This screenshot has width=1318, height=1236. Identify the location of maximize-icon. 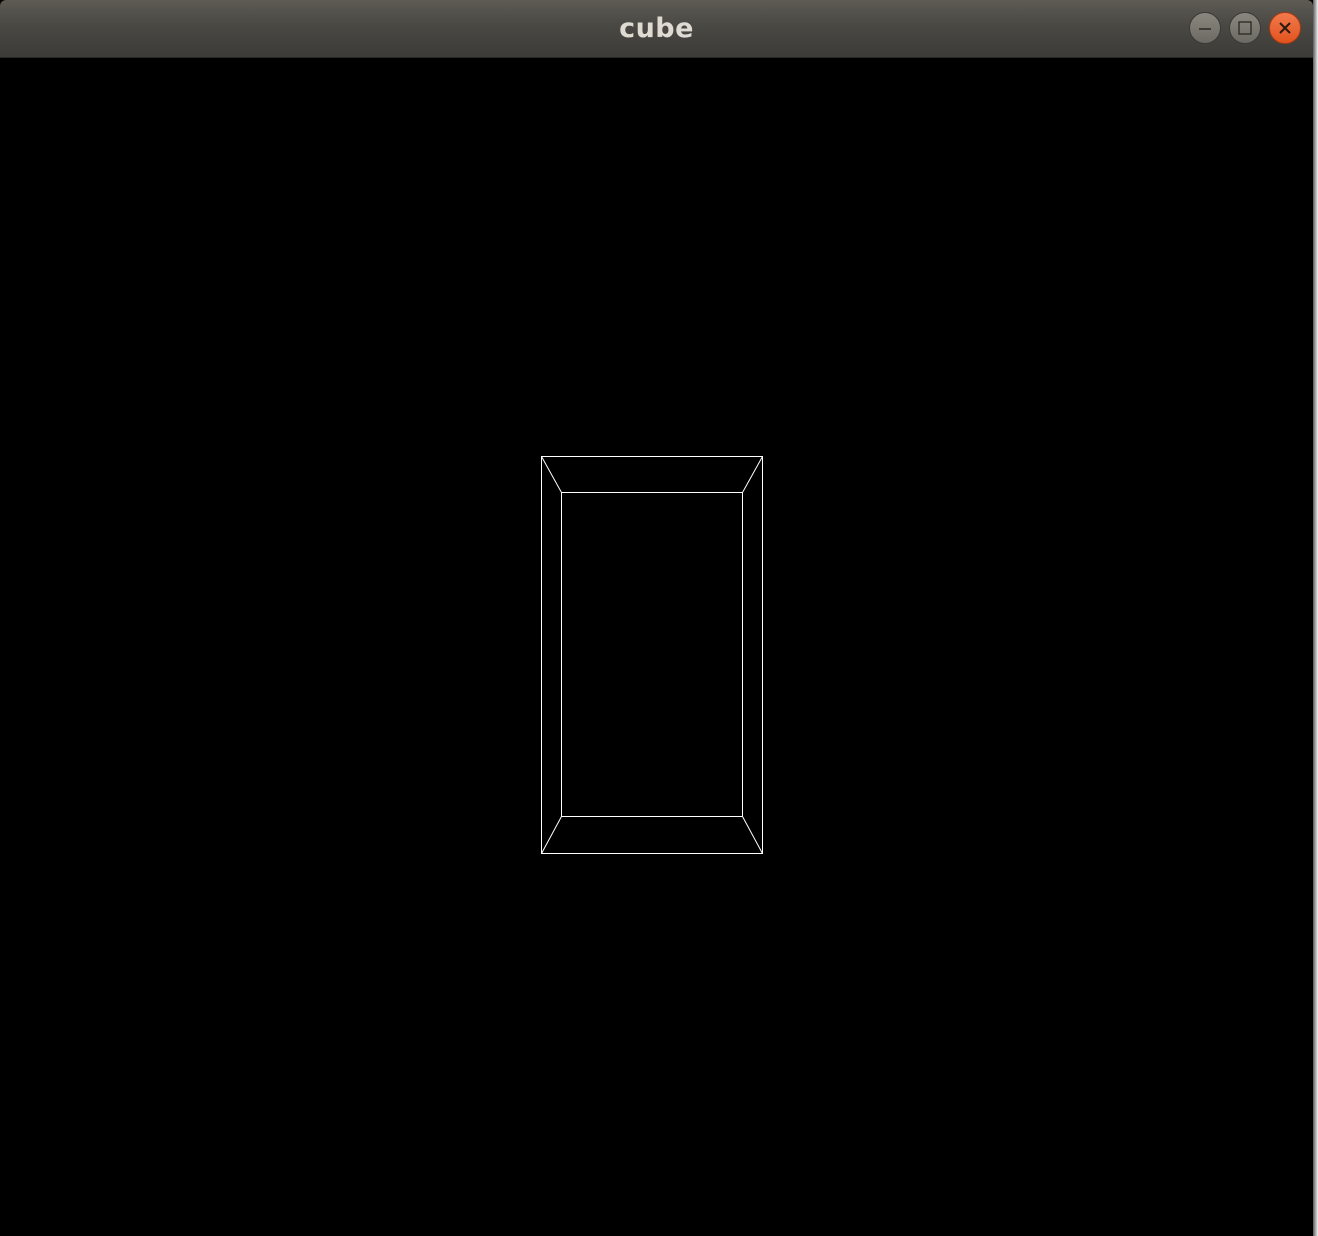
(1245, 28).